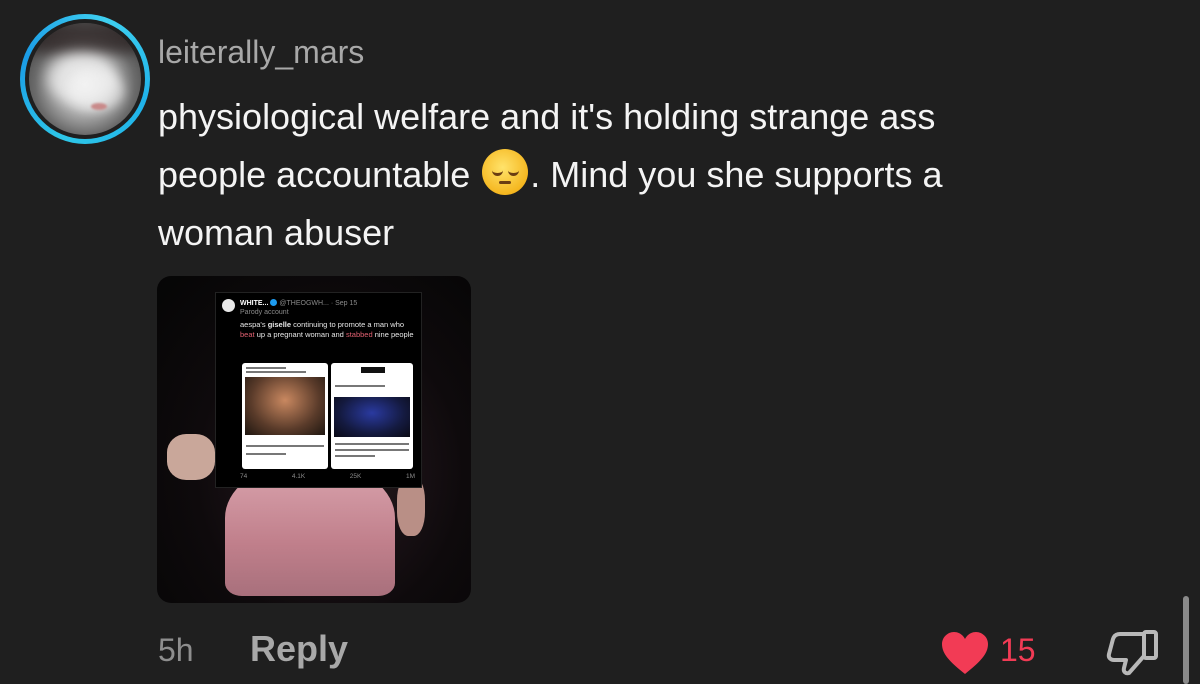 The width and height of the screenshot is (1200, 684). Describe the element at coordinates (355, 476) in the screenshot. I see `tweet-likes: 25K` at that location.